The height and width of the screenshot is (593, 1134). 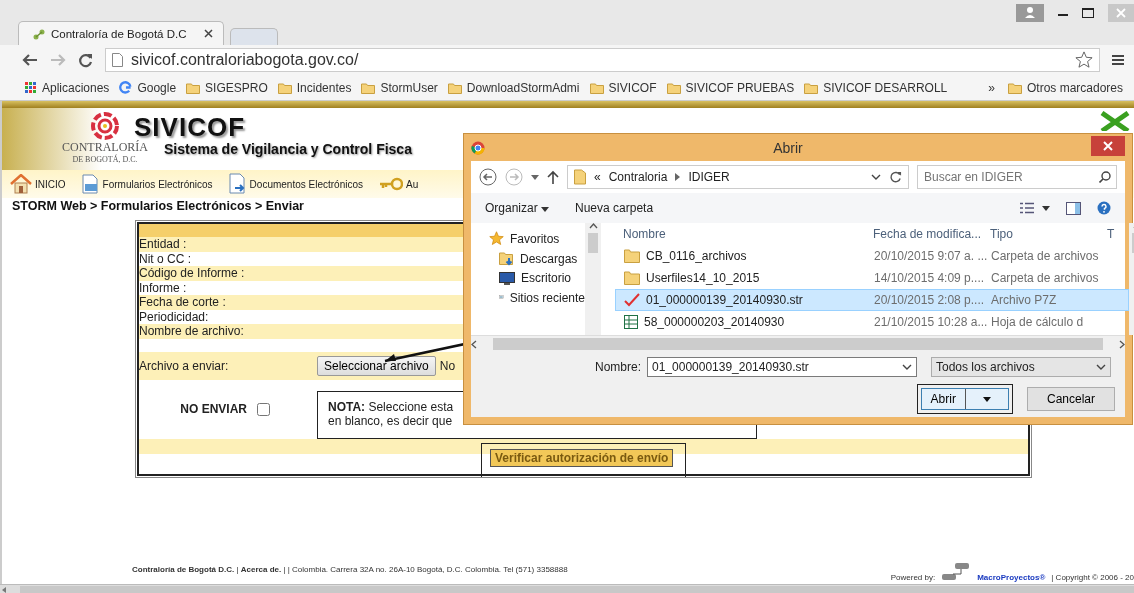 What do you see at coordinates (1118, 60) in the screenshot?
I see `menu-icon` at bounding box center [1118, 60].